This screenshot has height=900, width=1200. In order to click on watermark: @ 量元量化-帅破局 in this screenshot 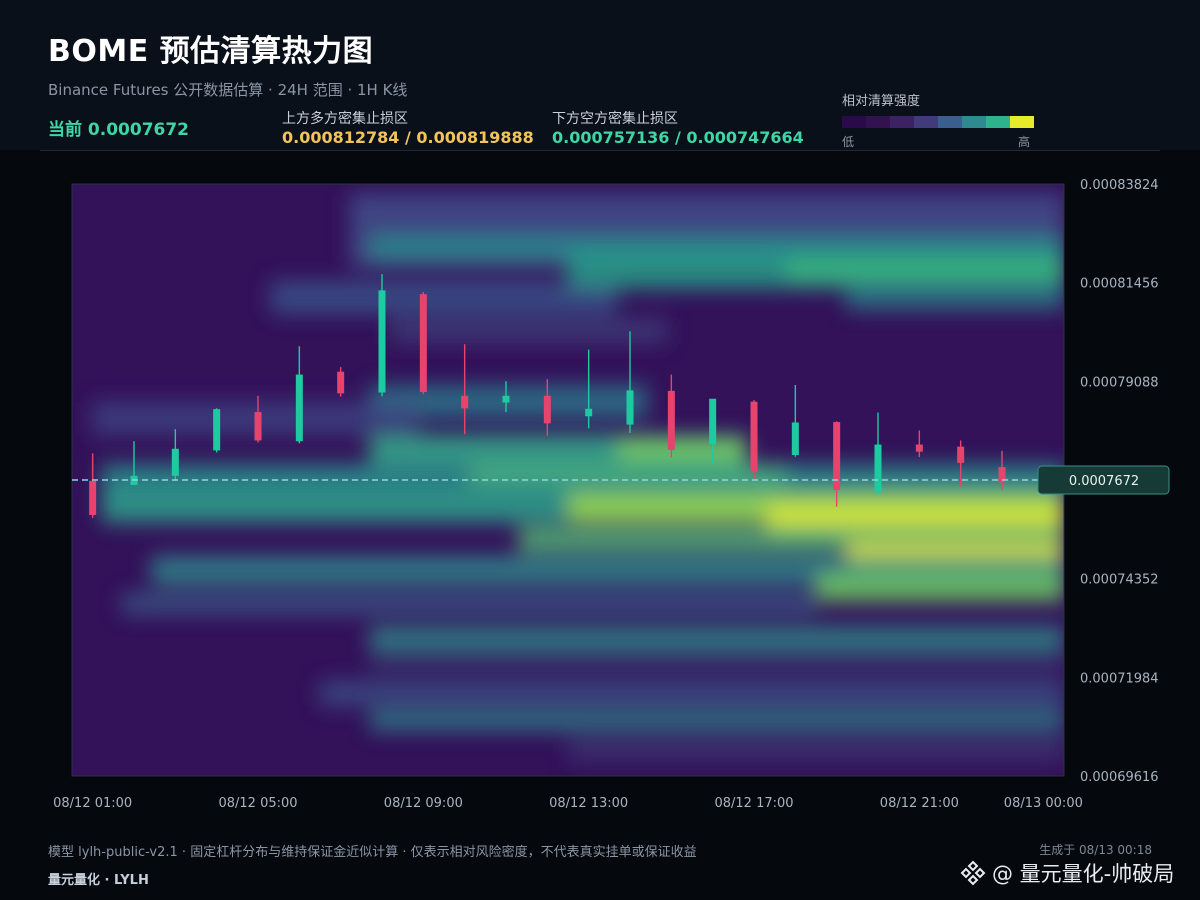, I will do `click(1067, 873)`.